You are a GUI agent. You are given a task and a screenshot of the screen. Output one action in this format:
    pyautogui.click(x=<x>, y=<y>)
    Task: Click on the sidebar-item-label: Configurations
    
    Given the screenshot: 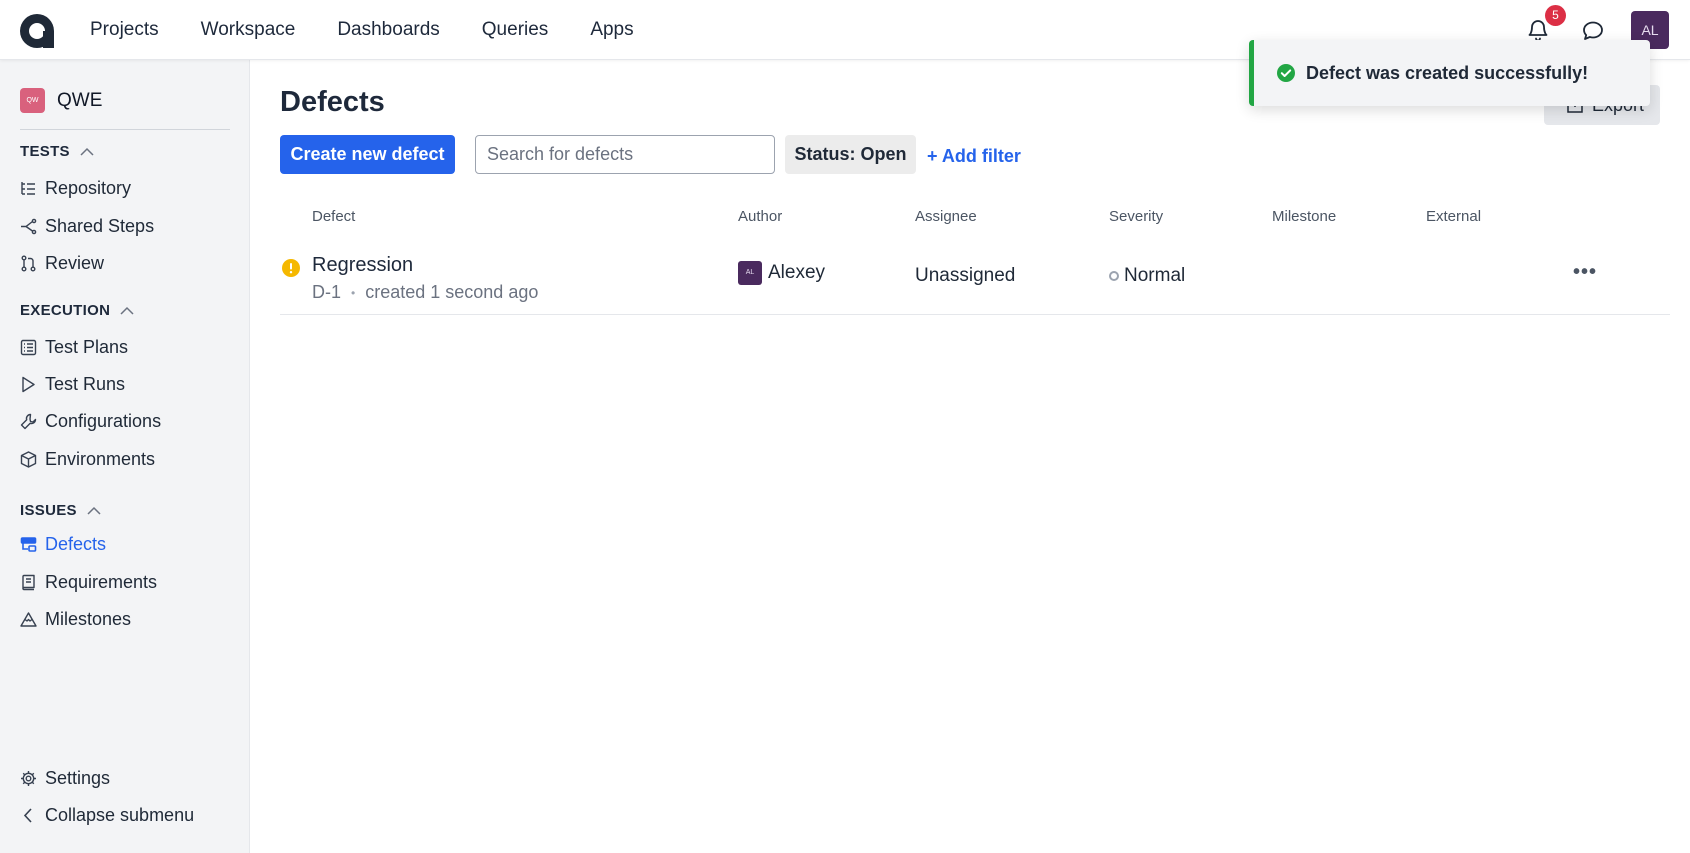 What is the action you would take?
    pyautogui.click(x=103, y=421)
    